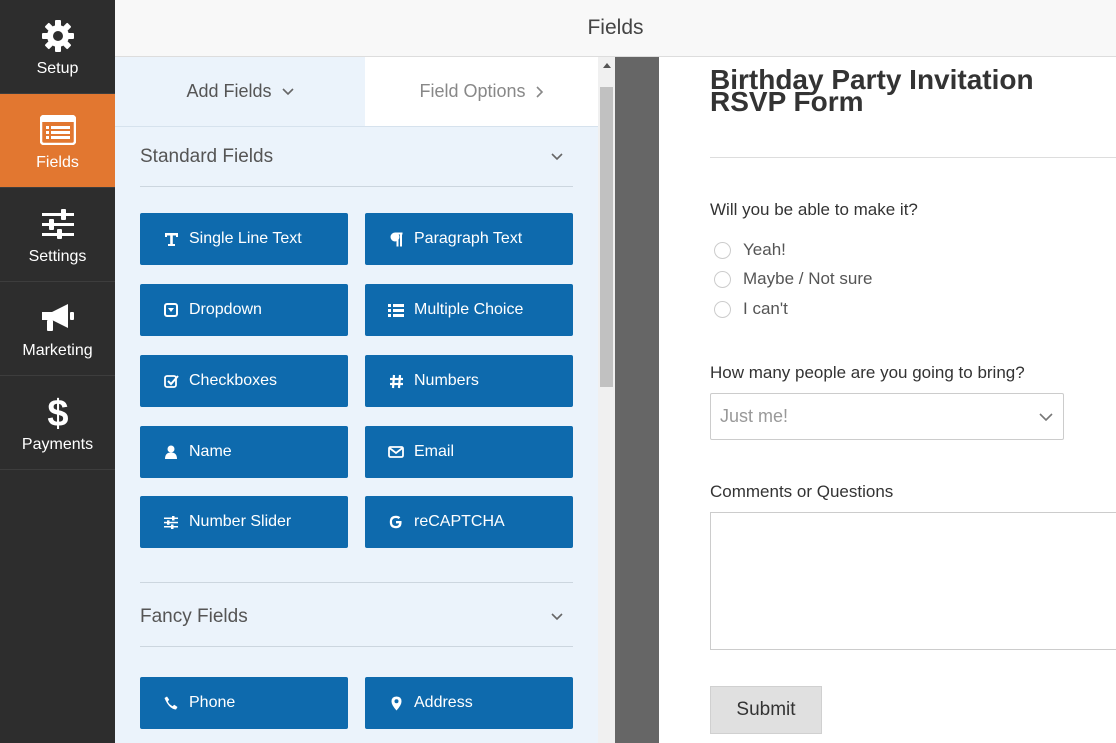 This screenshot has height=743, width=1116. I want to click on single-line-text-button: Single Line Text, so click(244, 239).